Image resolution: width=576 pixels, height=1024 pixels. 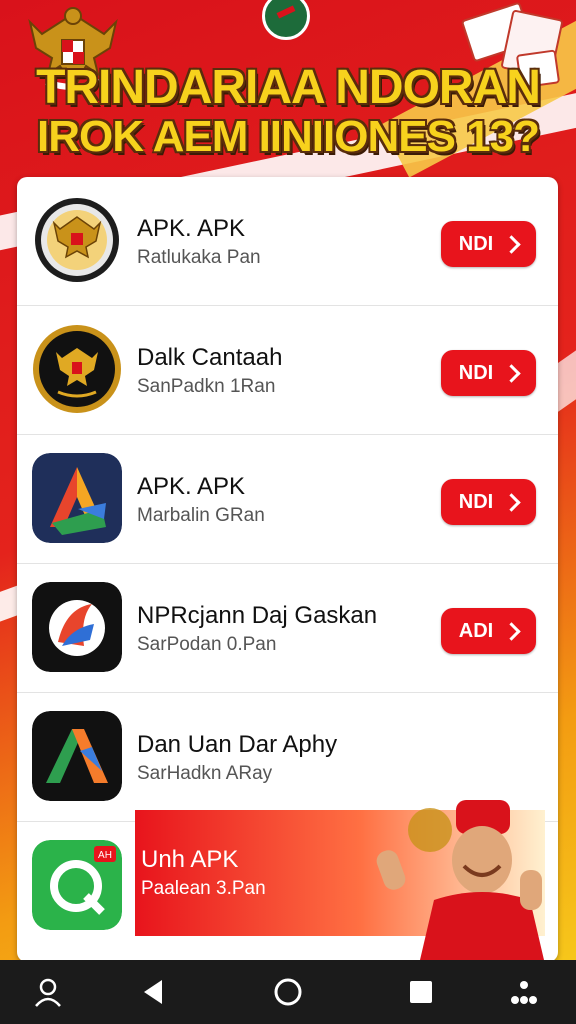 I want to click on list-item: APK. APK Marbalin GRan NDI, so click(x=287, y=499).